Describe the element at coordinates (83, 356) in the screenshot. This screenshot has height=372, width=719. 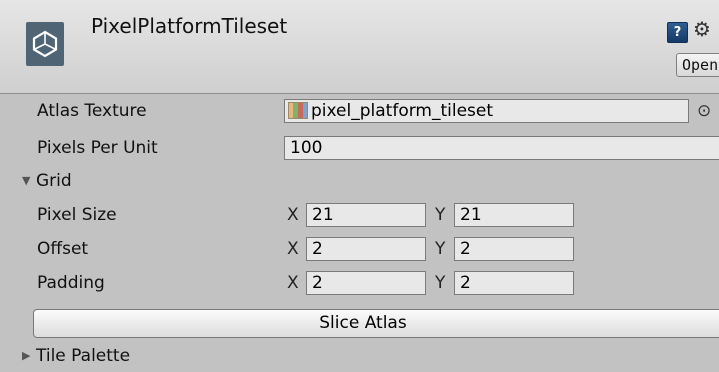
I see `tile-palette-foldout-label: Tile Palette` at that location.